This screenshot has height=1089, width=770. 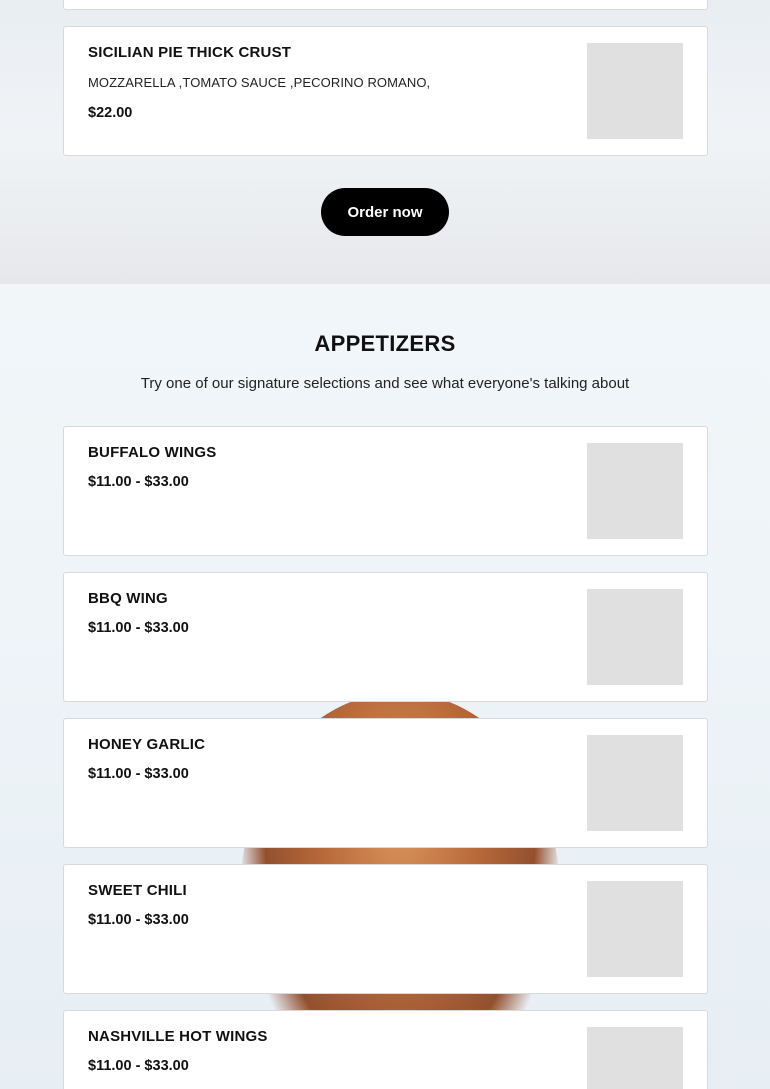 What do you see at coordinates (385, 637) in the screenshot?
I see `menu-item-card: BBQ WING $11.00 - $33.00` at bounding box center [385, 637].